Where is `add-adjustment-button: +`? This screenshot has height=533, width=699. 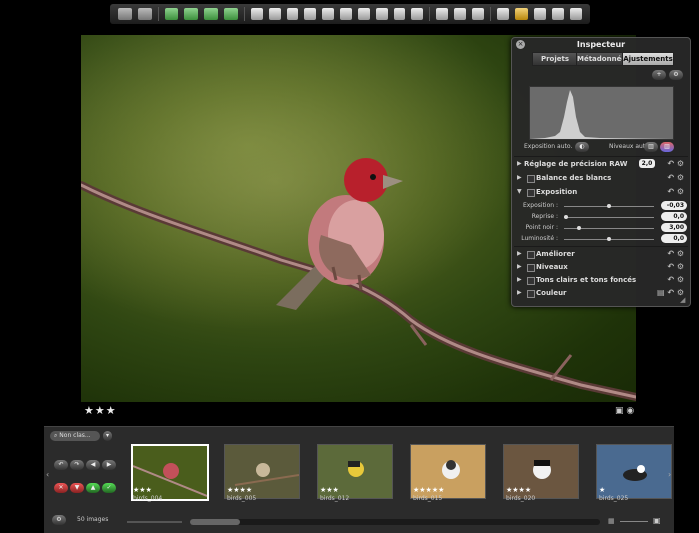 add-adjustment-button: + is located at coordinates (659, 75).